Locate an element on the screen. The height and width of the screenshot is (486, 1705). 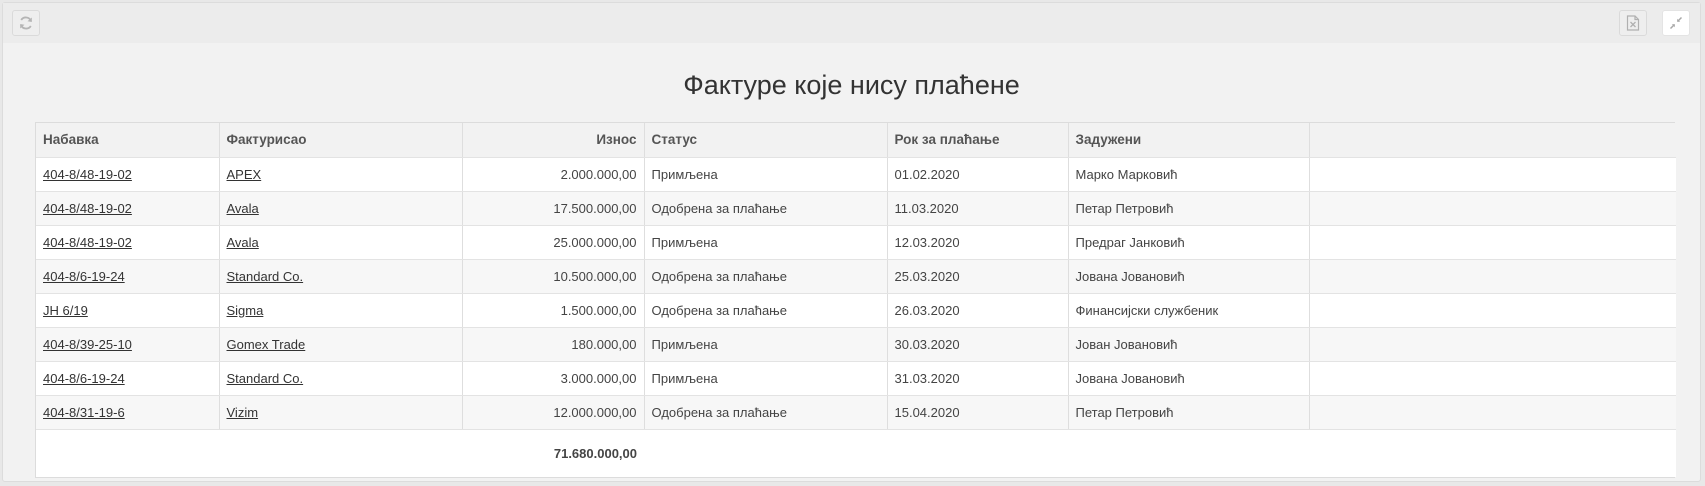
due-date-cell: 11.03.2020 is located at coordinates (978, 208).